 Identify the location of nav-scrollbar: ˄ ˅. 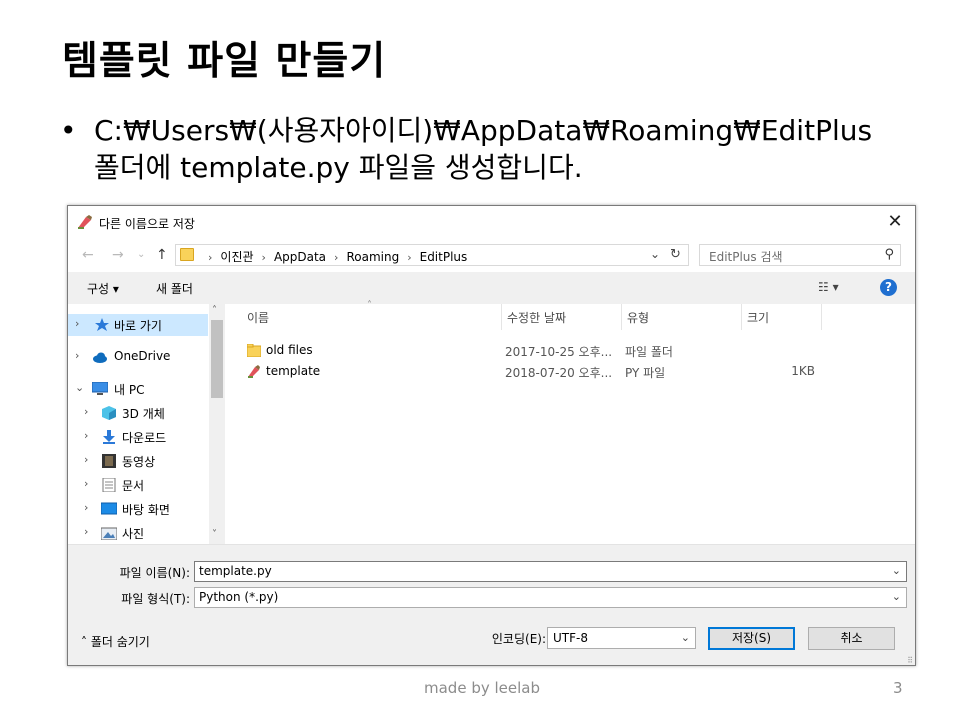
(217, 424).